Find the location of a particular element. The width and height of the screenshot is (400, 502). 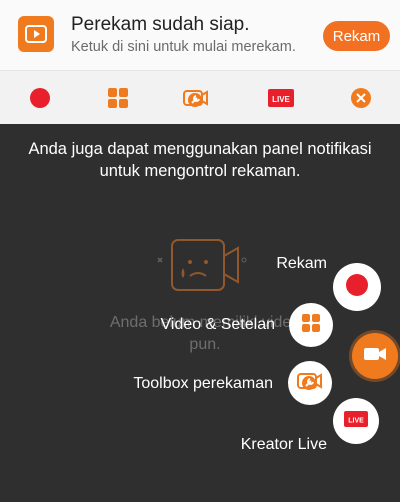

fab-record-button is located at coordinates (357, 287).